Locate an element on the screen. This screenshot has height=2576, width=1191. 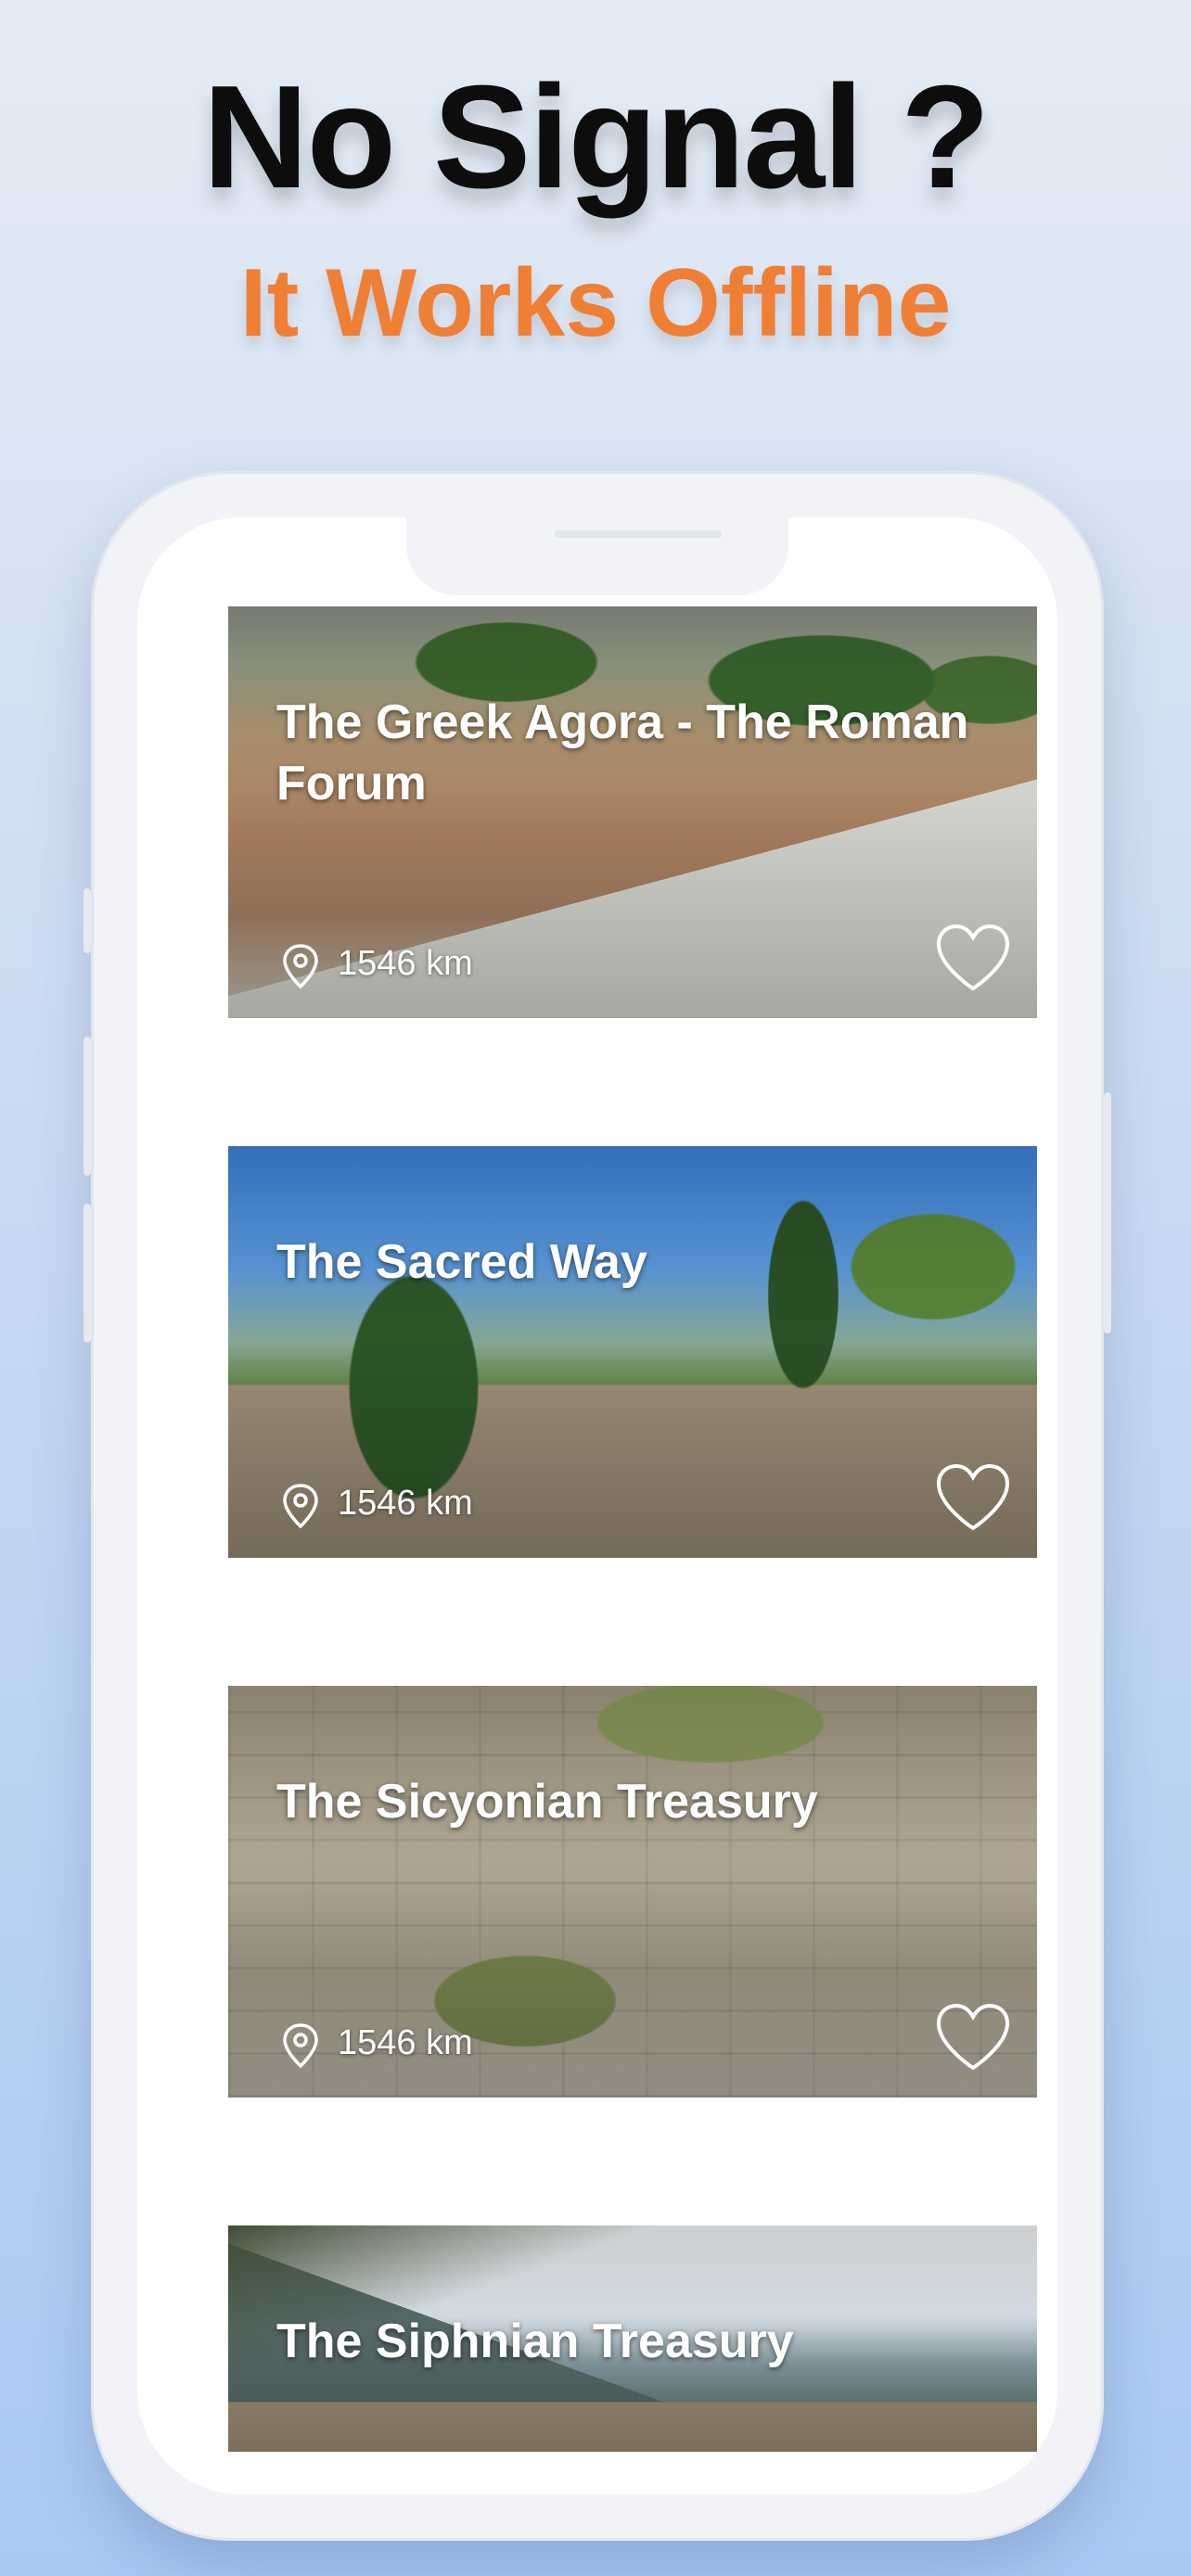
place-card: The Siphnian Treasury is located at coordinates (632, 2339).